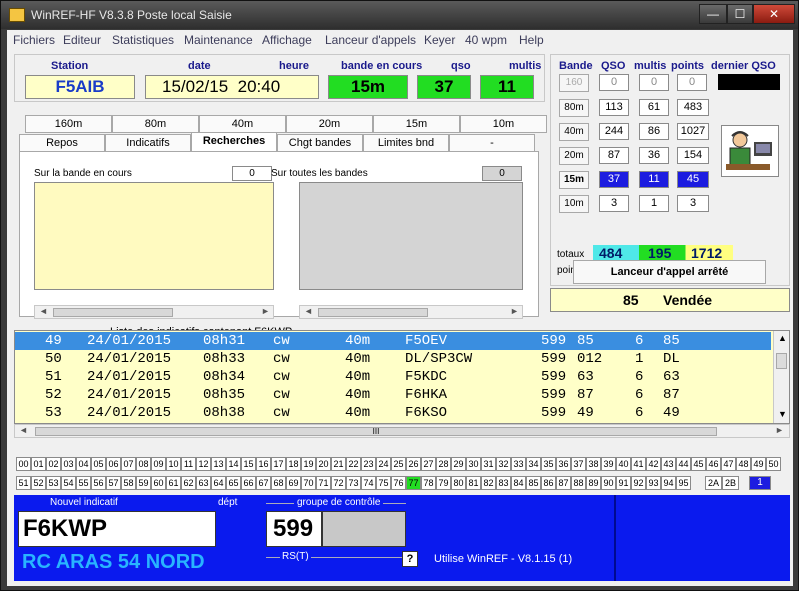 The height and width of the screenshot is (591, 799). I want to click on dept-number: 85, so click(631, 300).